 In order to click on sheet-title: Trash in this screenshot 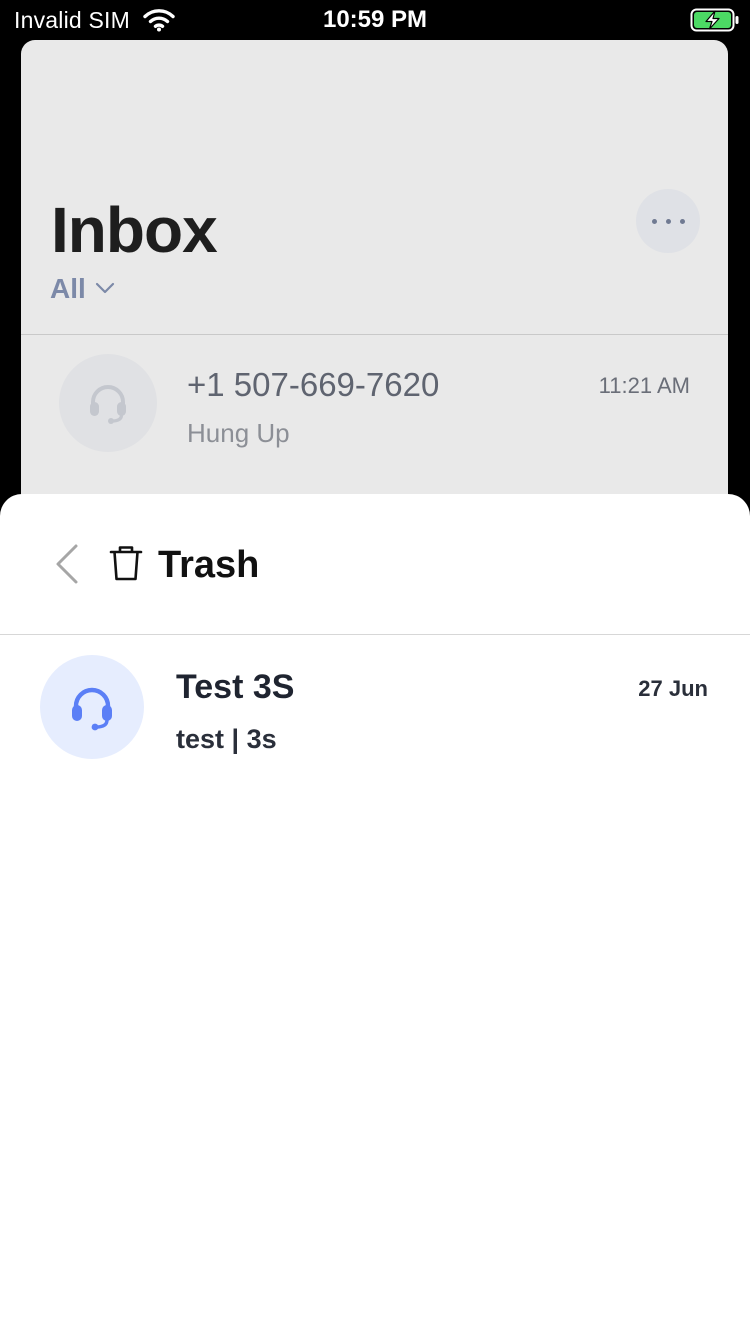, I will do `click(209, 565)`.